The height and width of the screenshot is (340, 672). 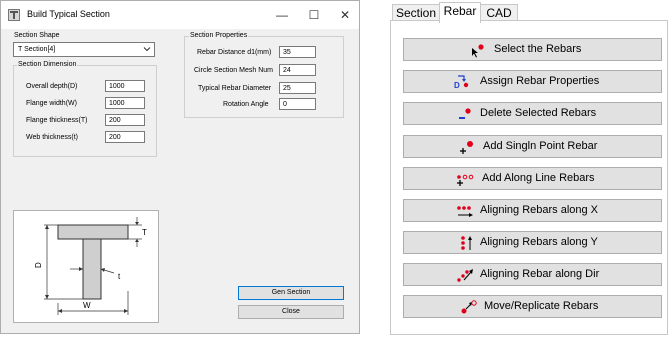 I want to click on flange-thickness-field: 200, so click(x=125, y=120).